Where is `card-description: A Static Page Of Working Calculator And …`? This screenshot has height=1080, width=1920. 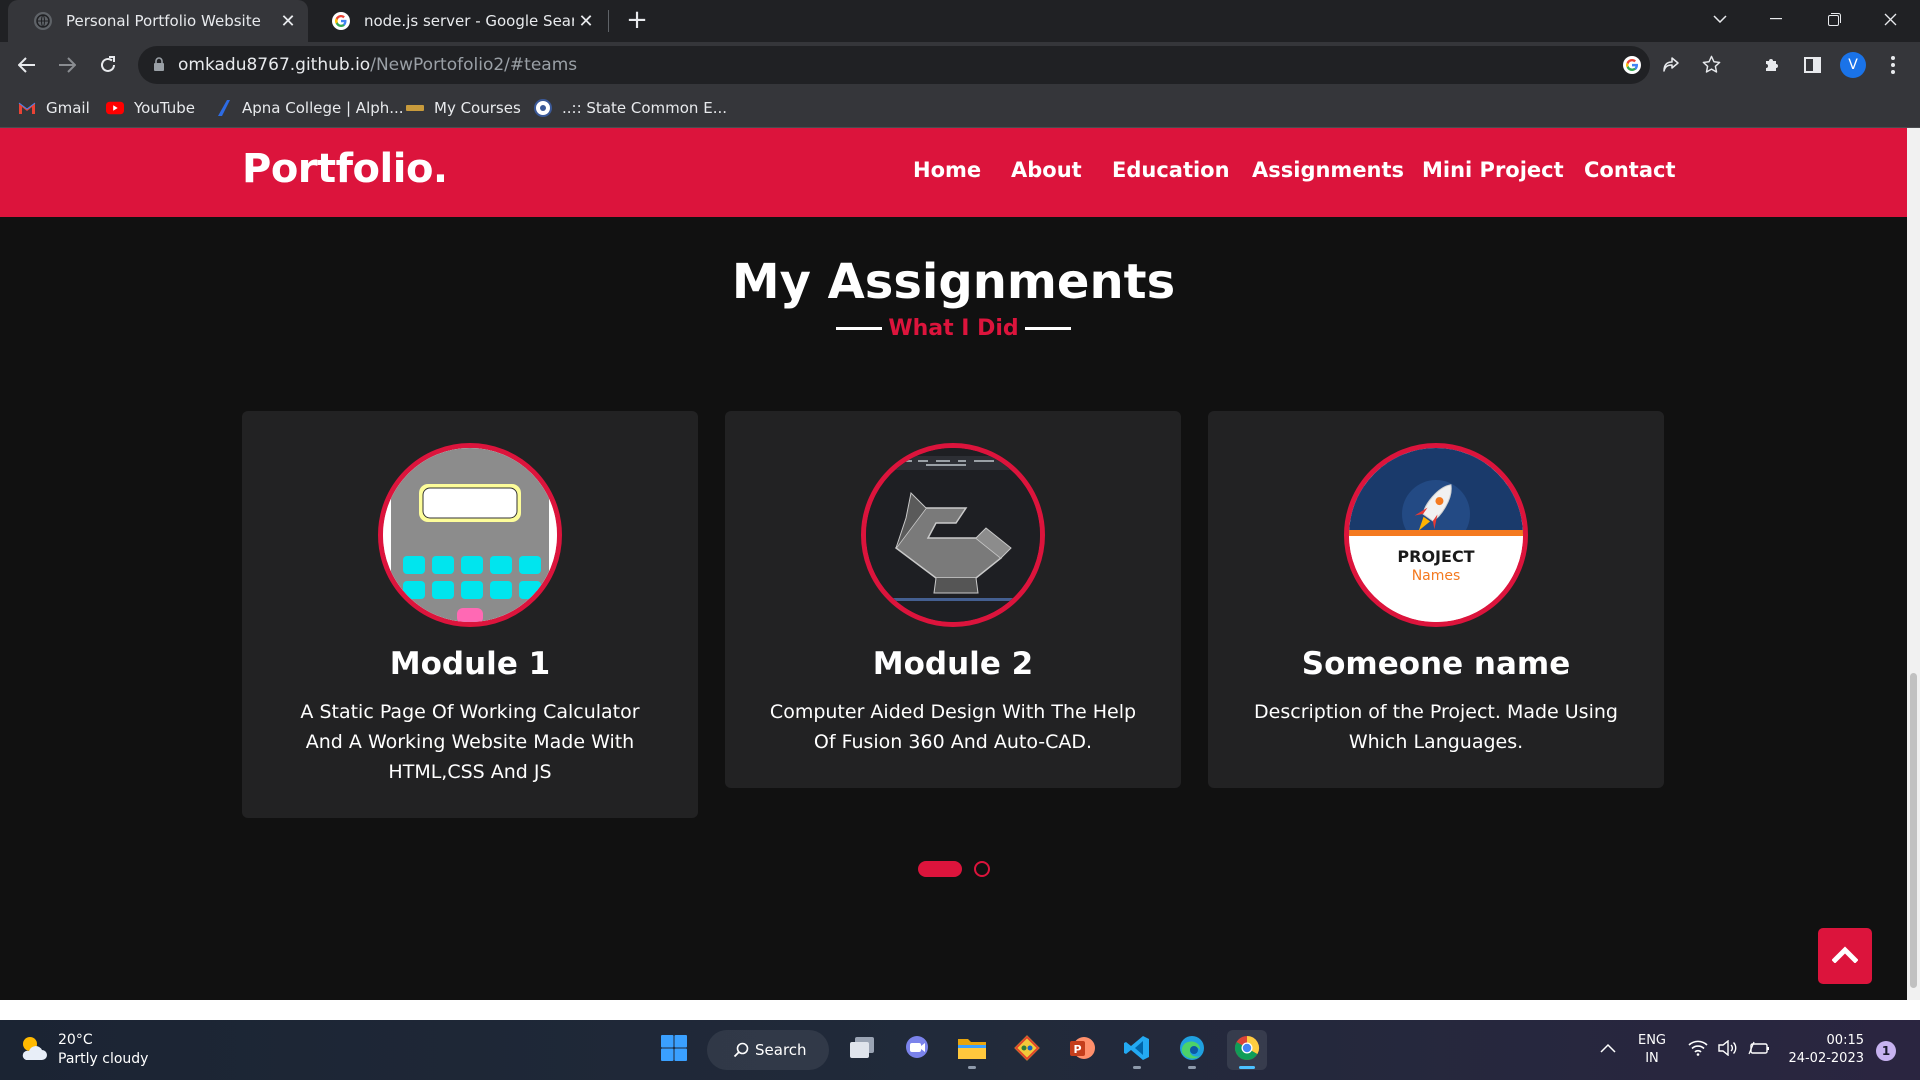
card-description: A Static Page Of Working Calculator And … is located at coordinates (470, 742).